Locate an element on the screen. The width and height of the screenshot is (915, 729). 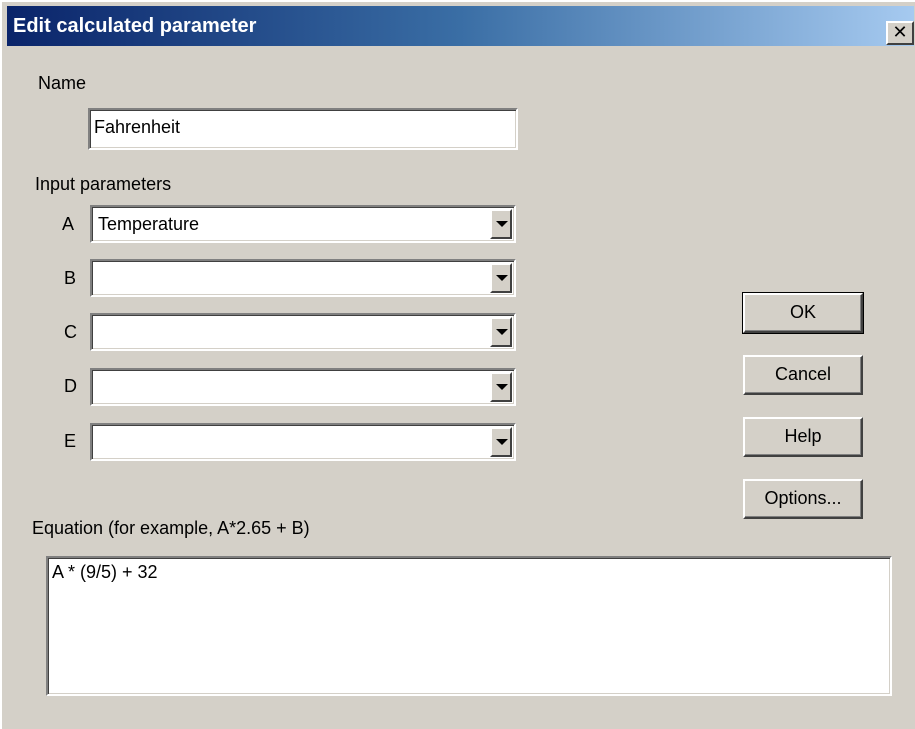
name-label: Name is located at coordinates (62, 83).